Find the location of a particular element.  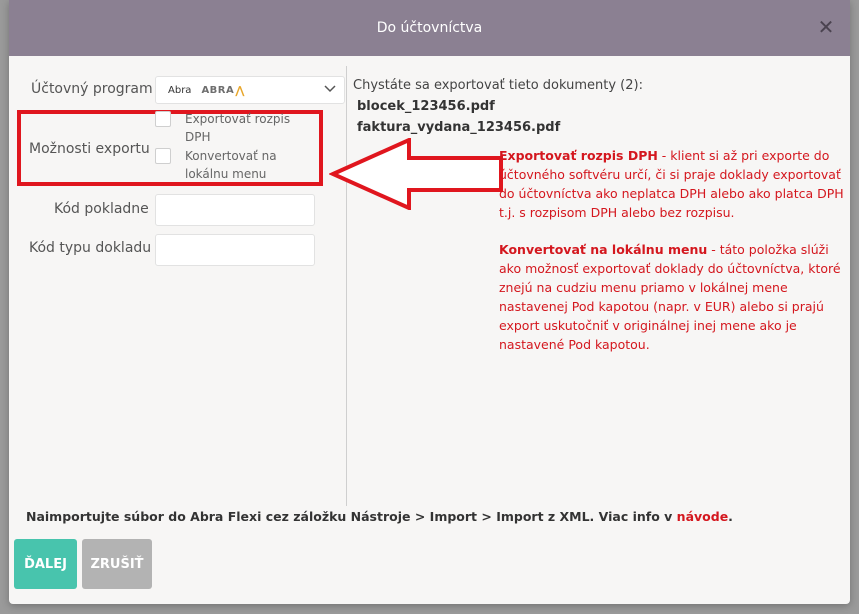

dialog-title: Do účtovníctva is located at coordinates (429, 28).